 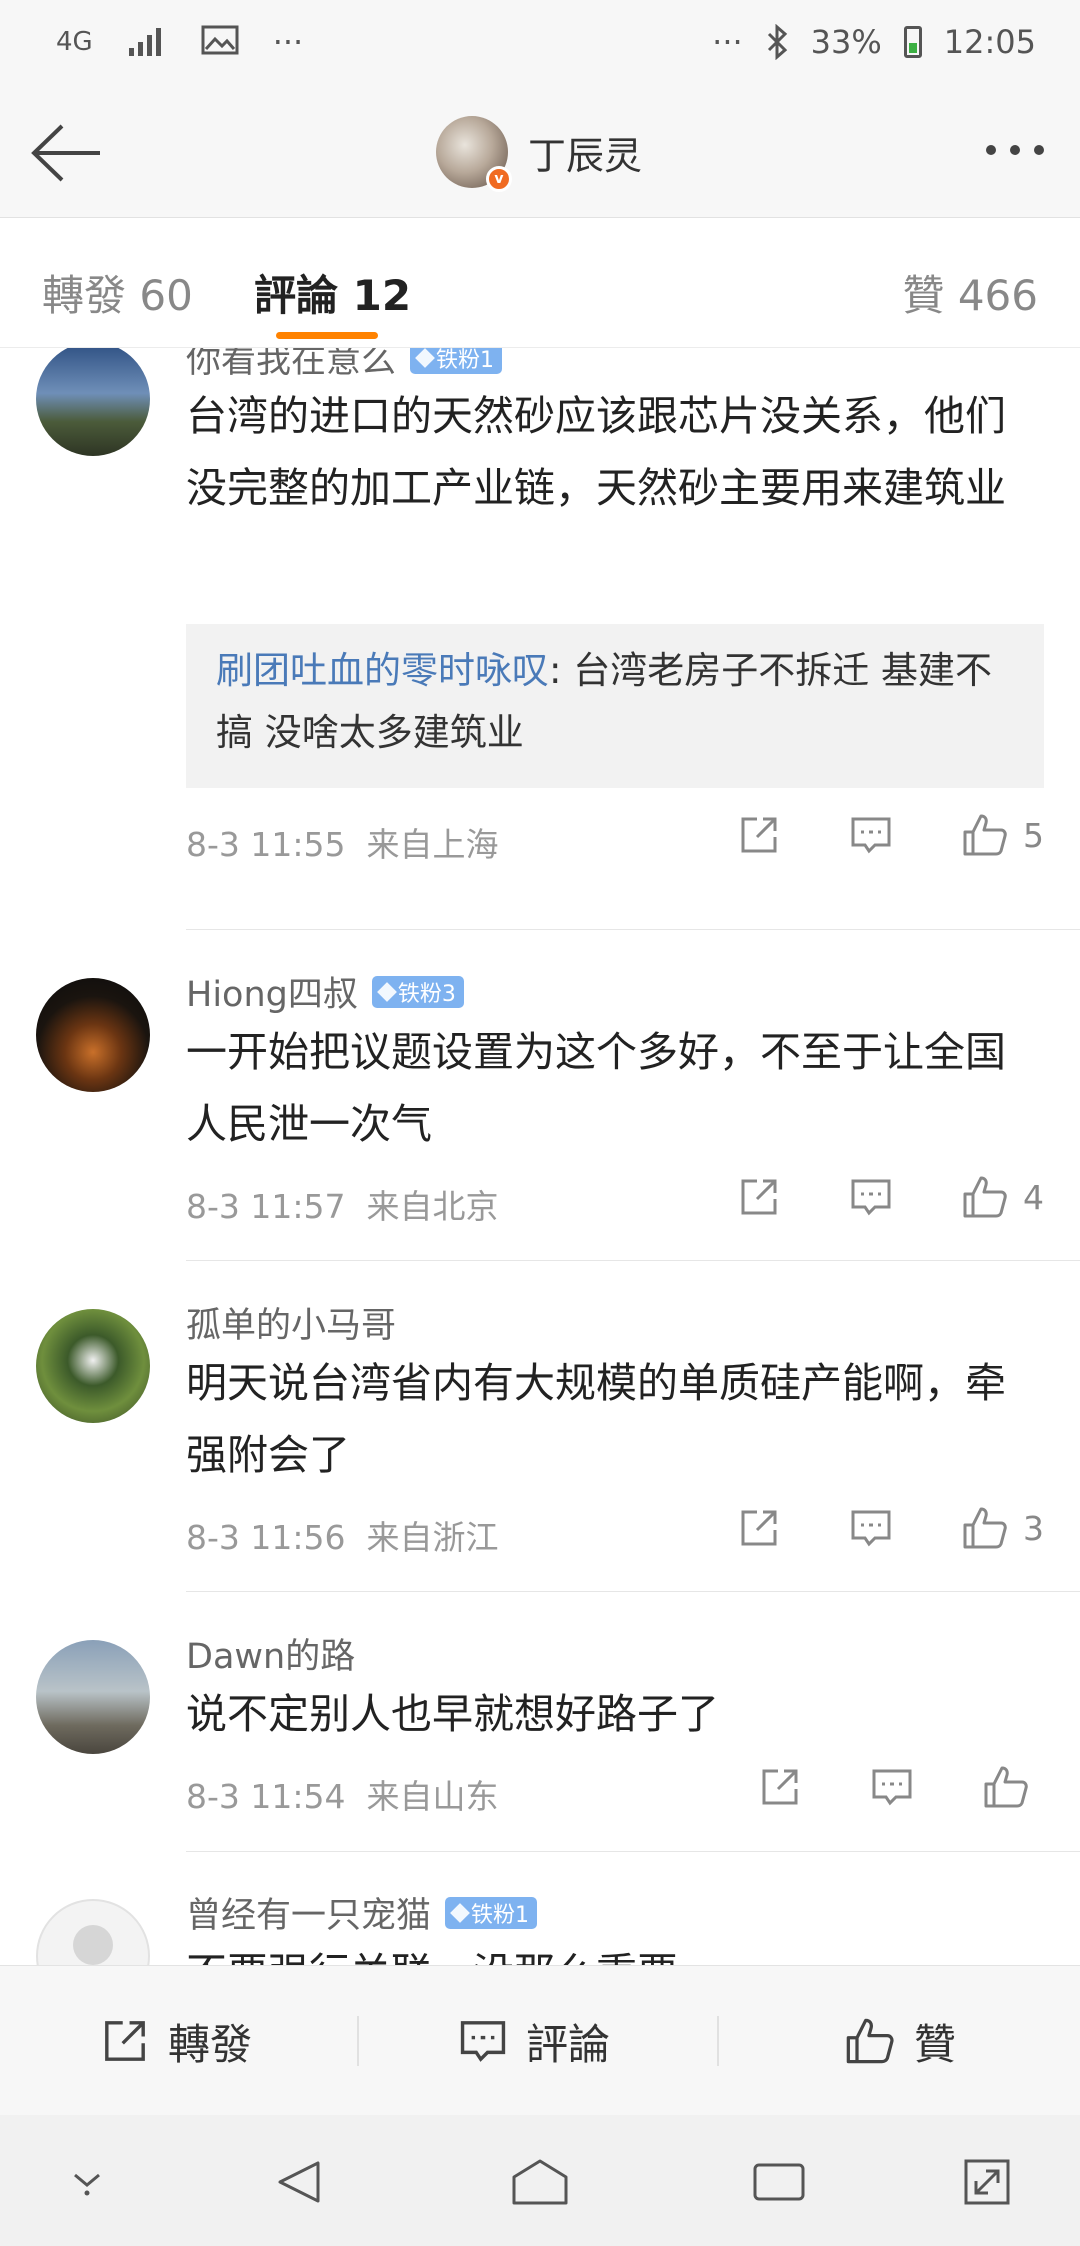 What do you see at coordinates (266, 844) in the screenshot?
I see `comment-time: 8-3 11:55` at bounding box center [266, 844].